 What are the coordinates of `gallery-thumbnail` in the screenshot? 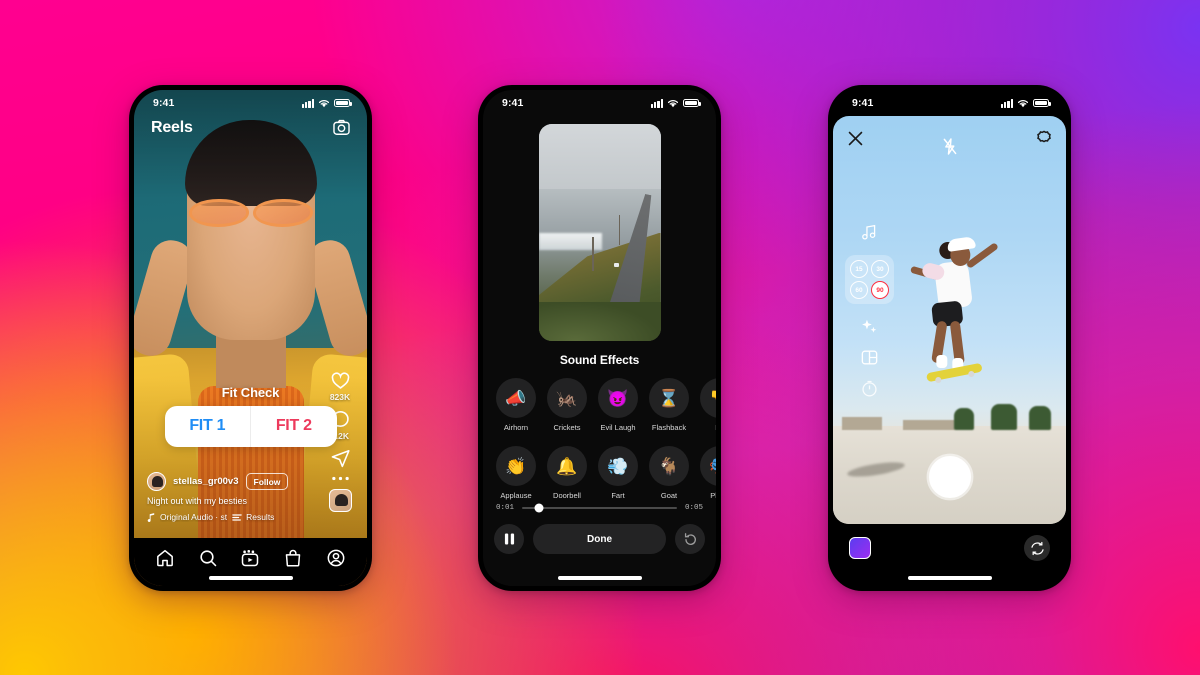 It's located at (860, 548).